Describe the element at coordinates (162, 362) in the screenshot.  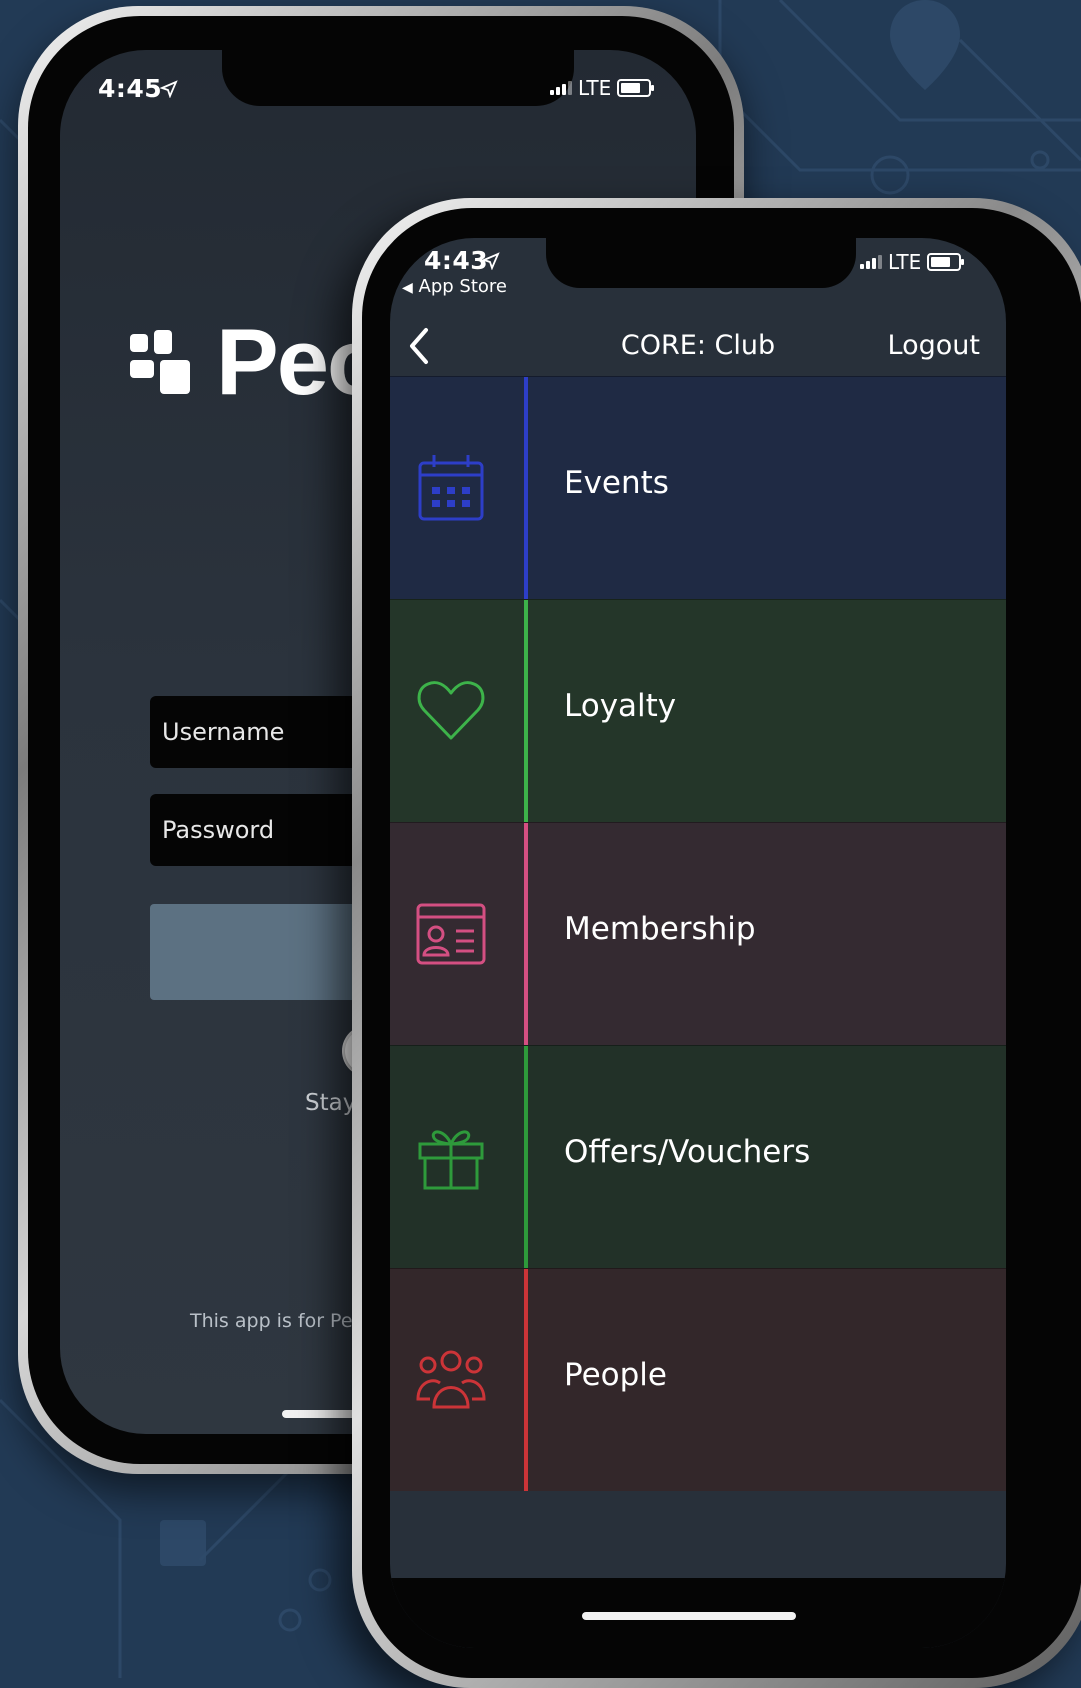
I see `logo-mark-icon` at that location.